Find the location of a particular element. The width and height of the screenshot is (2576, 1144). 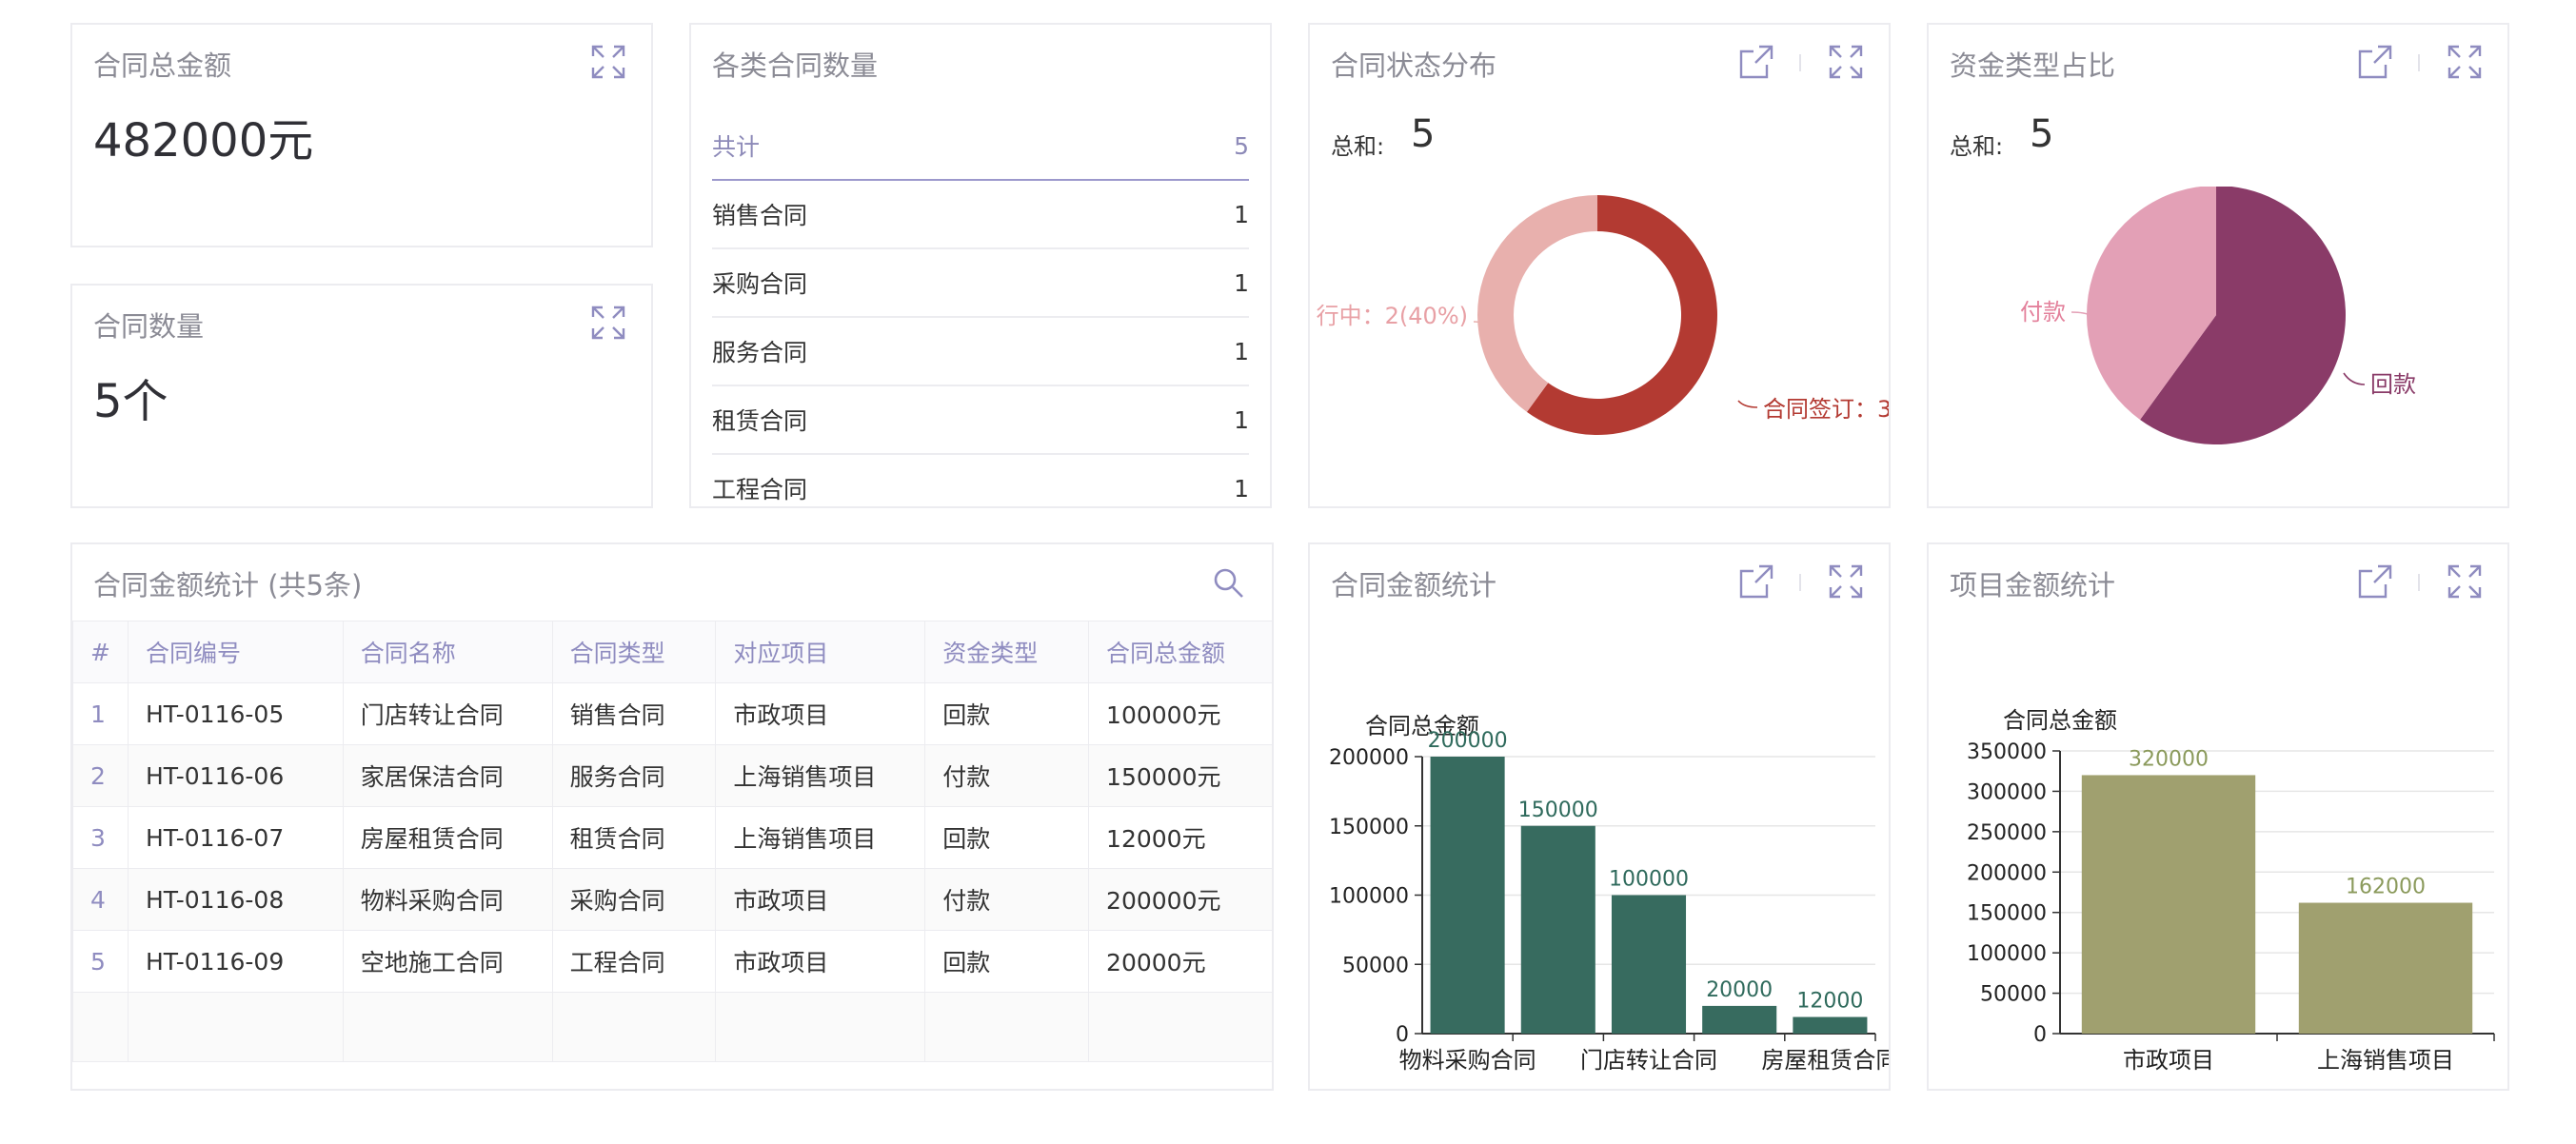

item-label: 工程合同 is located at coordinates (760, 489).